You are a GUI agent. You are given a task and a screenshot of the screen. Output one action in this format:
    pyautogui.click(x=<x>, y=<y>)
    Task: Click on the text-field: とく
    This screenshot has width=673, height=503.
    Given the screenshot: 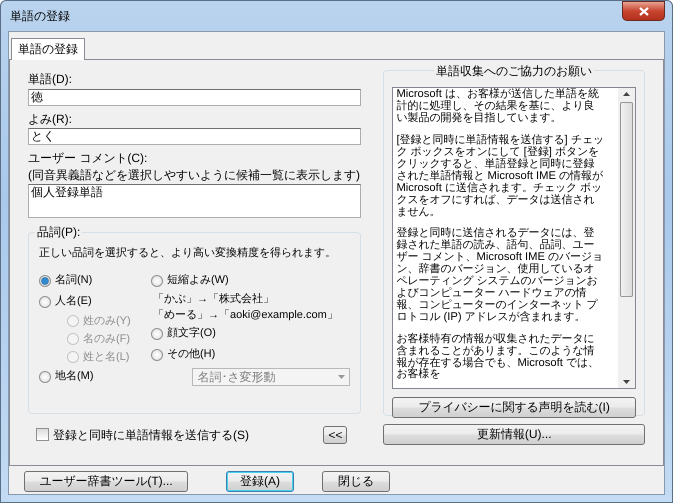 What is the action you would take?
    pyautogui.click(x=195, y=137)
    